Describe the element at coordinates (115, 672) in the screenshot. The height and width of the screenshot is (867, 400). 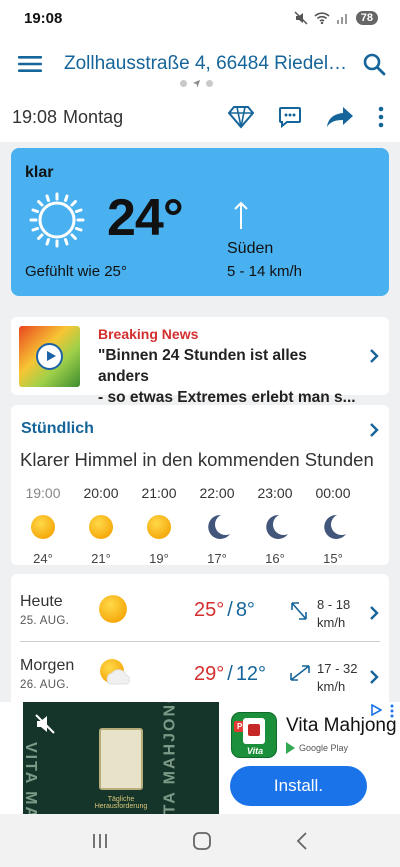
I see `sun-cloud-icon` at that location.